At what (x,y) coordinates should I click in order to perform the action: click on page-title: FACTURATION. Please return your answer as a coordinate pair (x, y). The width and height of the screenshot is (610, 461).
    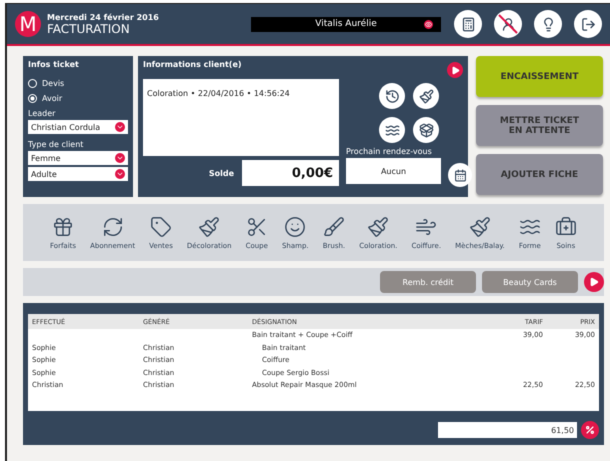
    Looking at the image, I should click on (89, 29).